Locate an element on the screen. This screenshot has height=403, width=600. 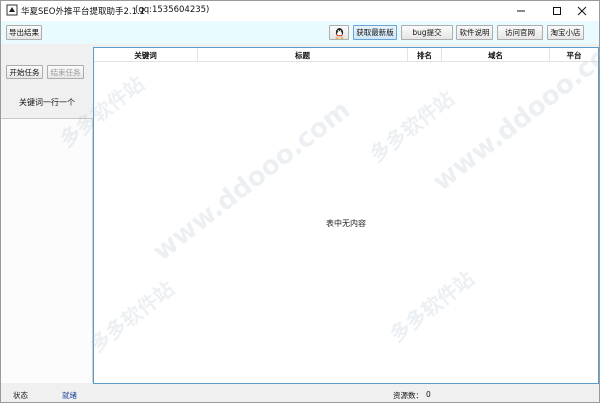
column-header-domain: 域名 is located at coordinates (496, 55).